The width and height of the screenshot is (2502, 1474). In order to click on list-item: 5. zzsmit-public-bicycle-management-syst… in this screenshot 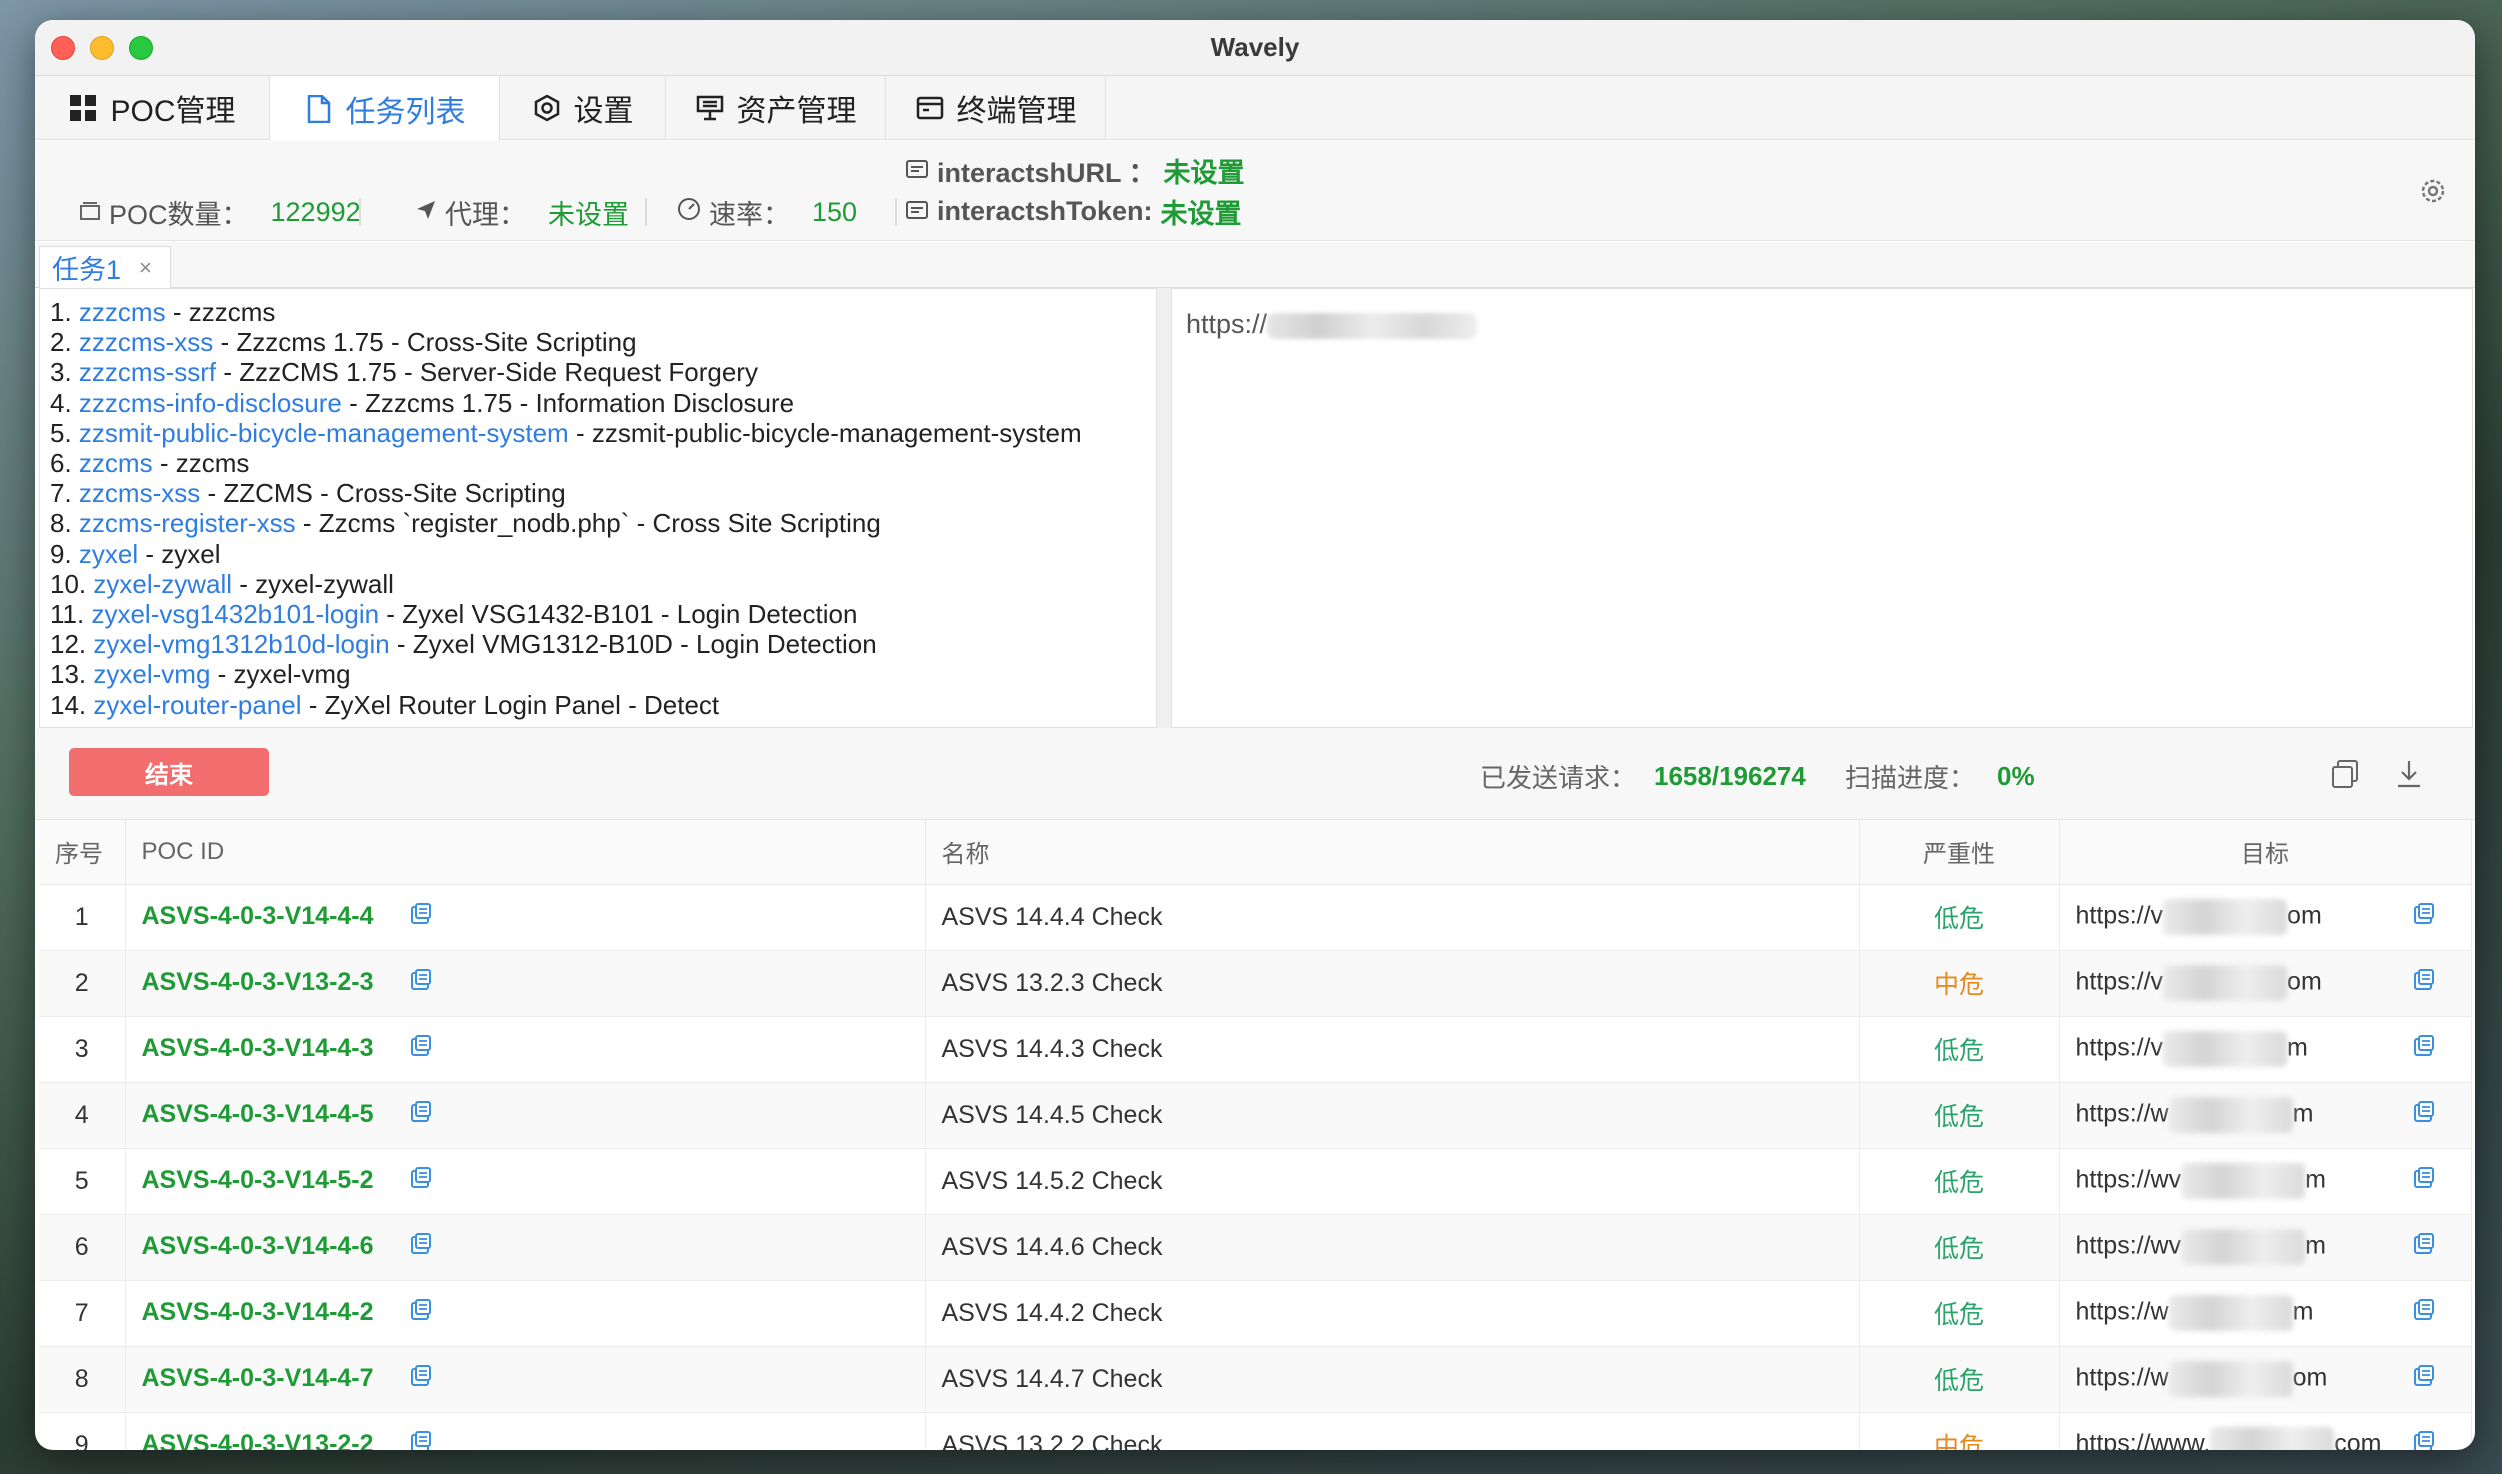, I will do `click(598, 433)`.